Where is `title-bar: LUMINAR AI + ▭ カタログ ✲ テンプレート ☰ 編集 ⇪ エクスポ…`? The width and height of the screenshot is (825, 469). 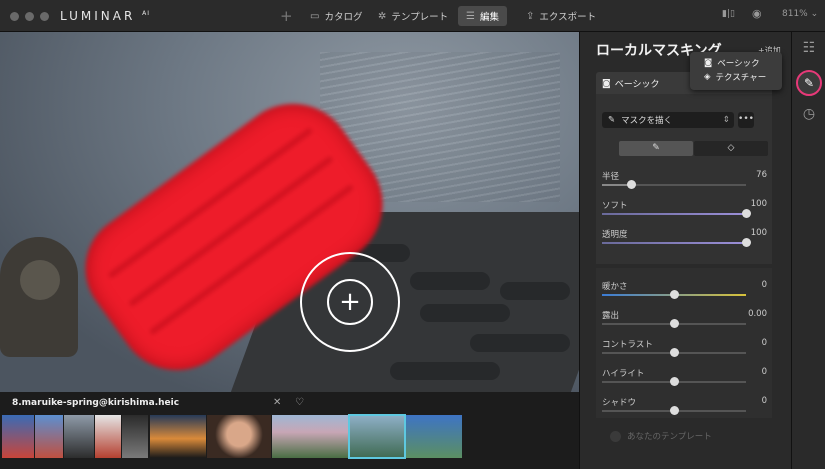 title-bar: LUMINAR AI + ▭ カタログ ✲ テンプレート ☰ 編集 ⇪ エクスポ… is located at coordinates (412, 16).